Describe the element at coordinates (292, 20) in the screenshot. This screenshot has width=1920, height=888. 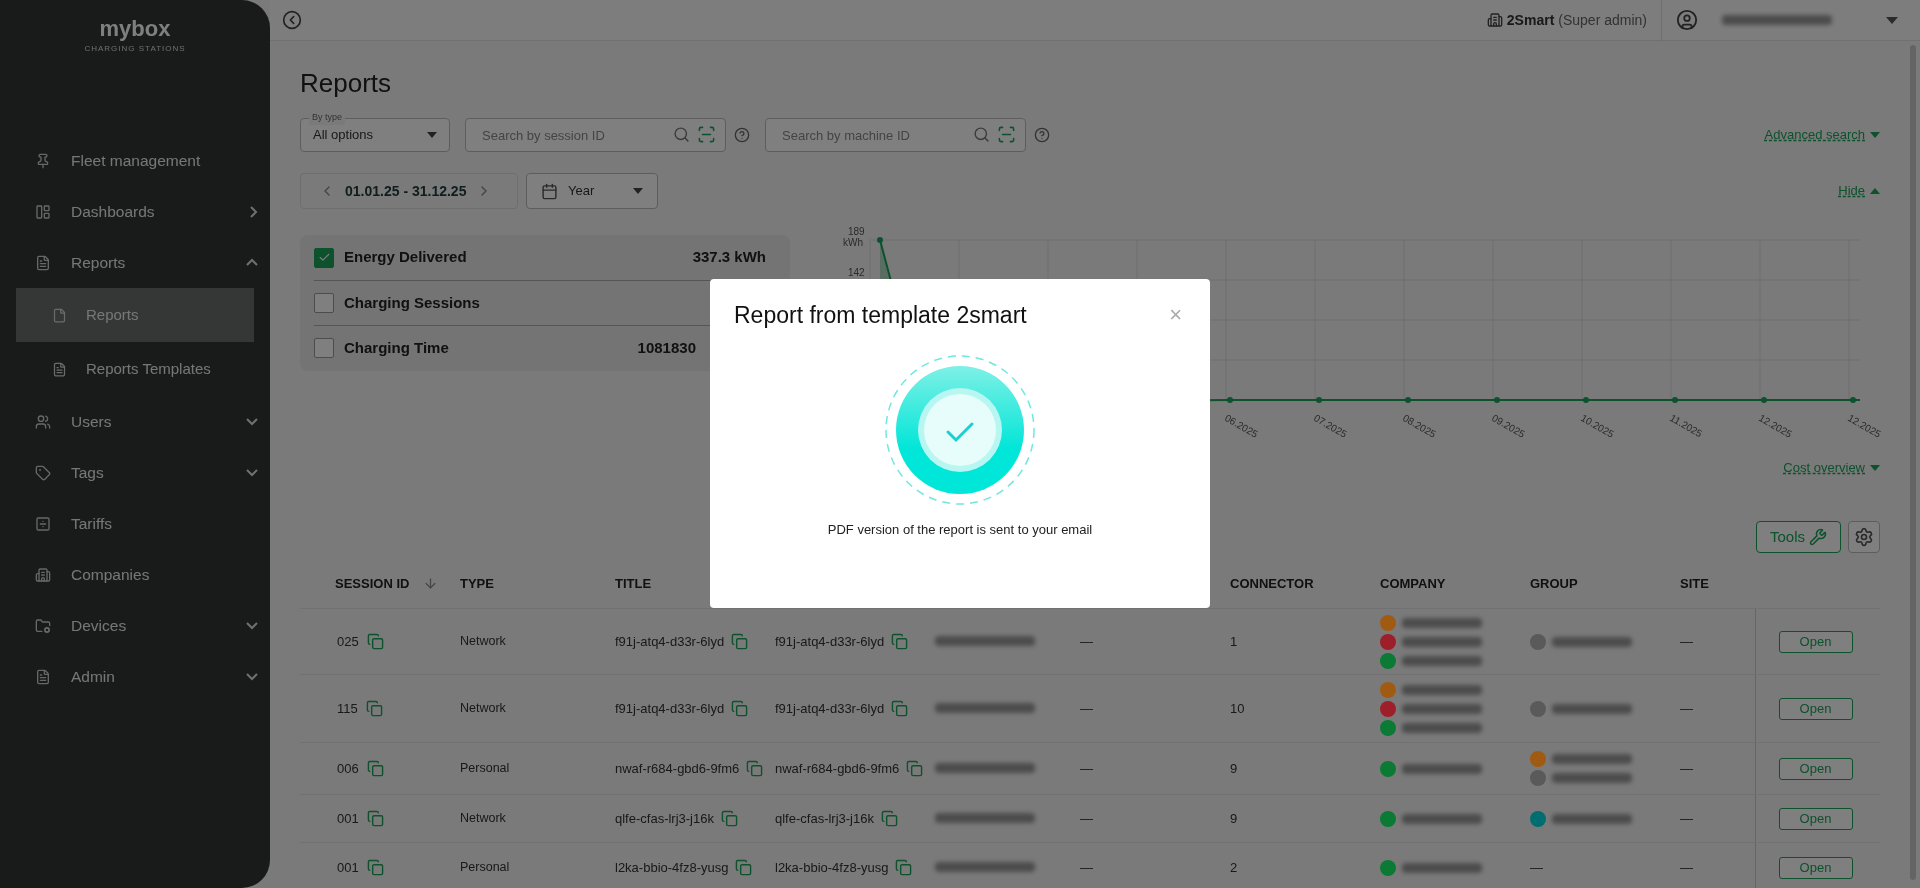
I see `collapse-icon` at that location.